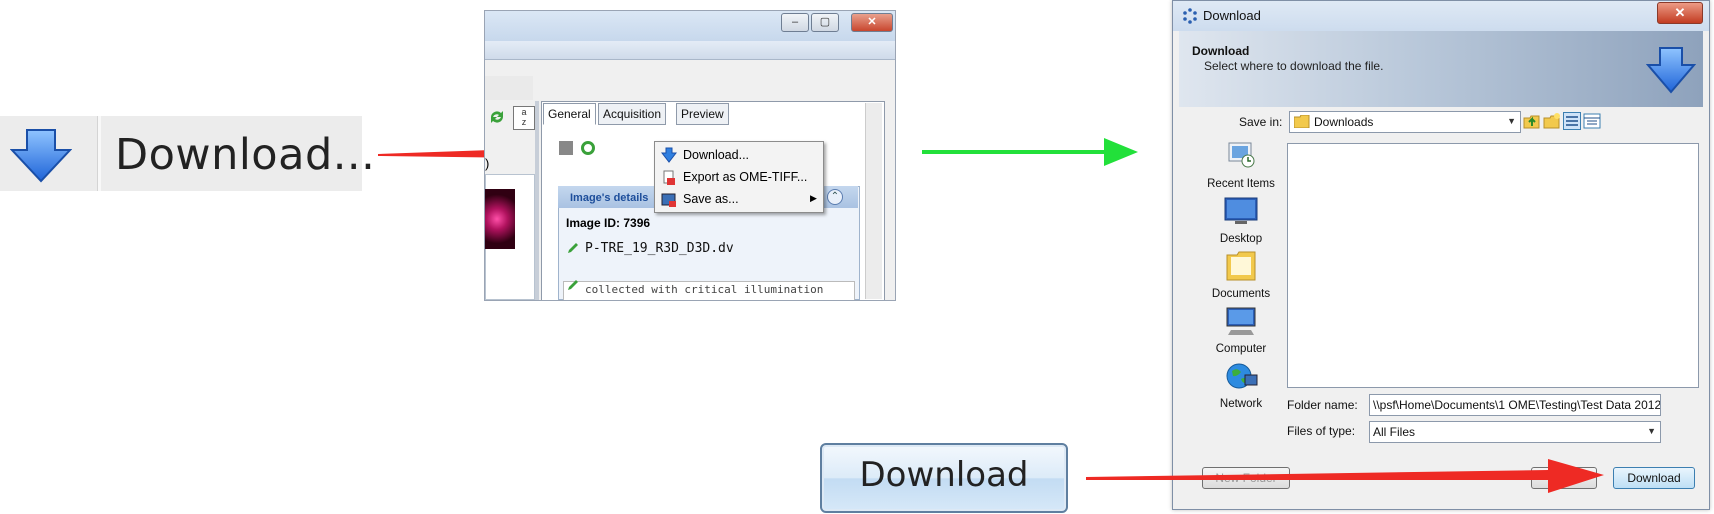 The image size is (1714, 514). I want to click on place-documents: Documents, so click(1241, 275).